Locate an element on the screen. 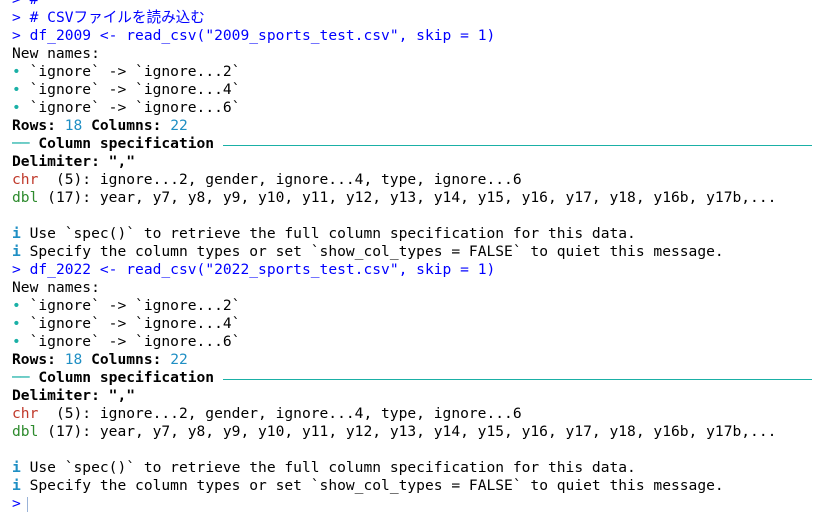  console-input-line: > is located at coordinates (414, 504).